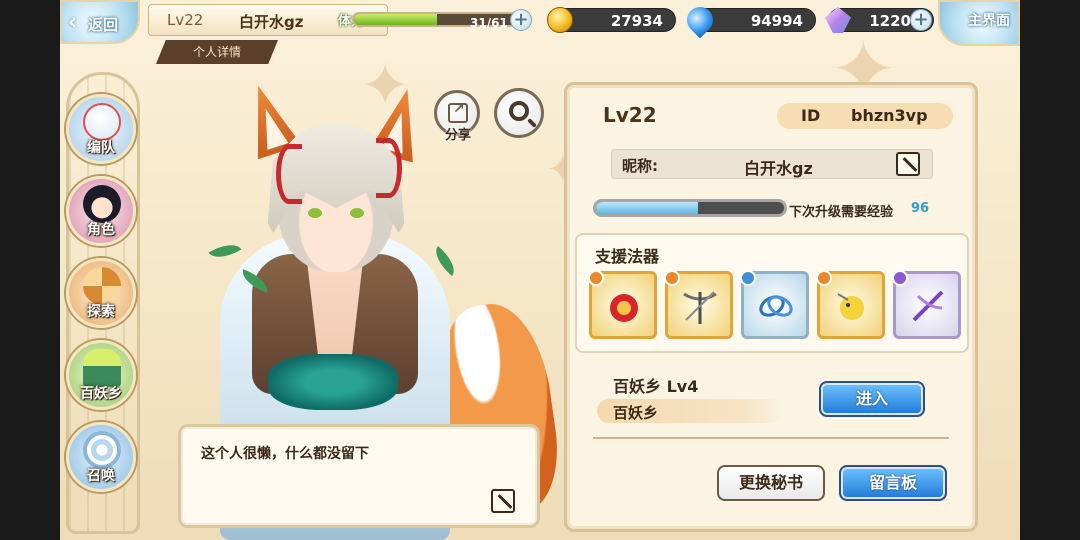 The height and width of the screenshot is (540, 1080). Describe the element at coordinates (841, 212) in the screenshot. I see `exp-label: 下次升级需要经验` at that location.